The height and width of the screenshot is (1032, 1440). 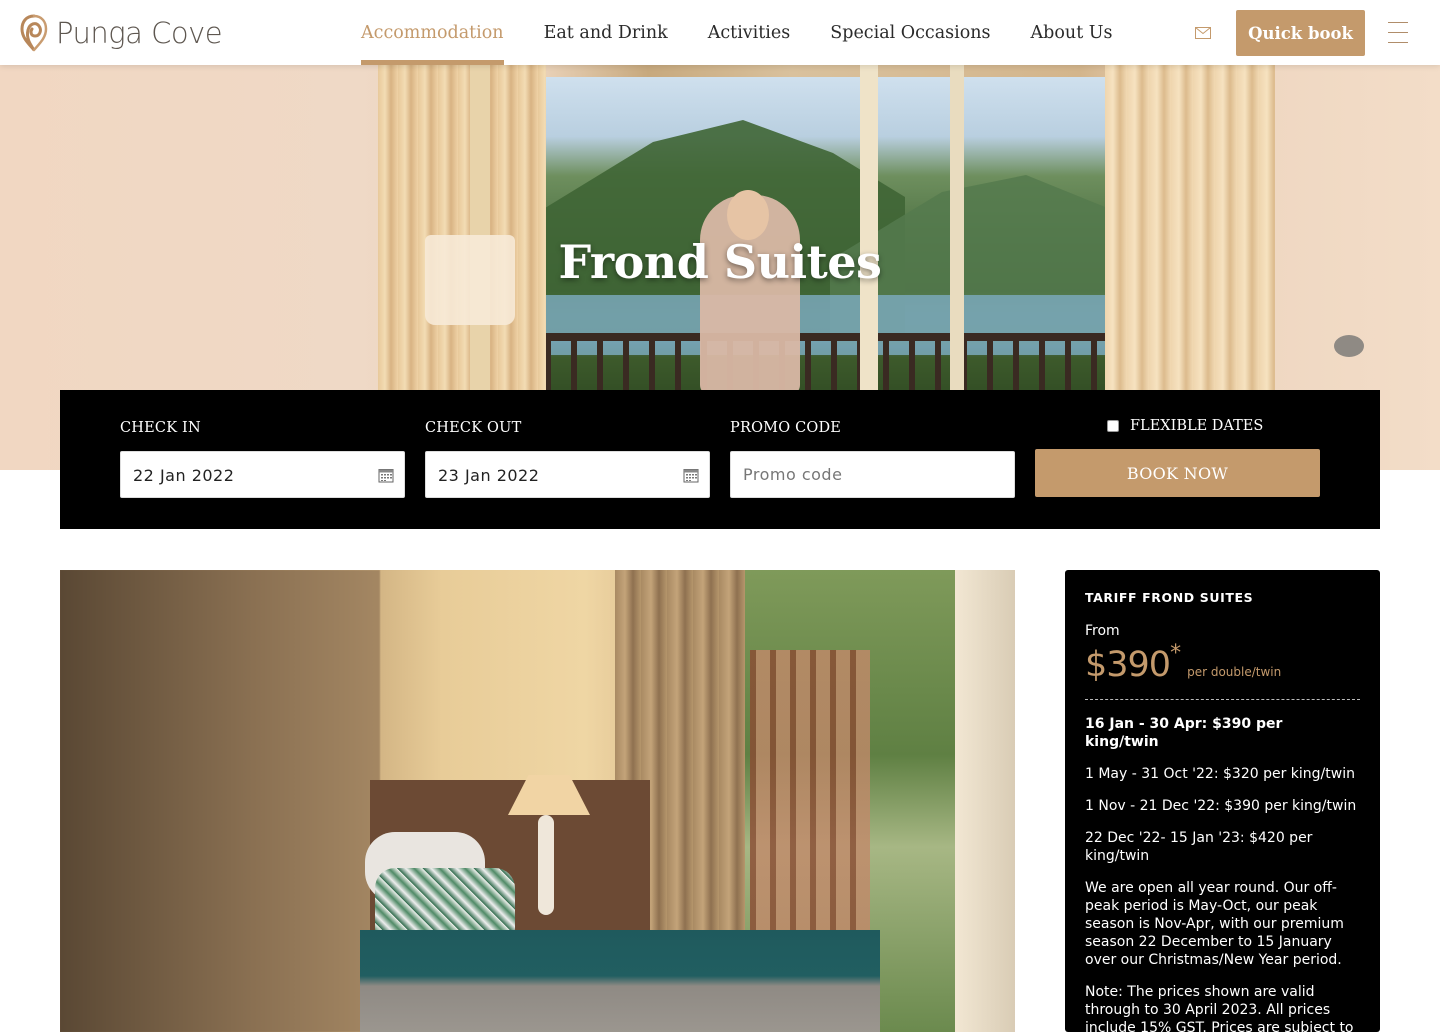 What do you see at coordinates (720, 262) in the screenshot?
I see `page-title: Frond Suites` at bounding box center [720, 262].